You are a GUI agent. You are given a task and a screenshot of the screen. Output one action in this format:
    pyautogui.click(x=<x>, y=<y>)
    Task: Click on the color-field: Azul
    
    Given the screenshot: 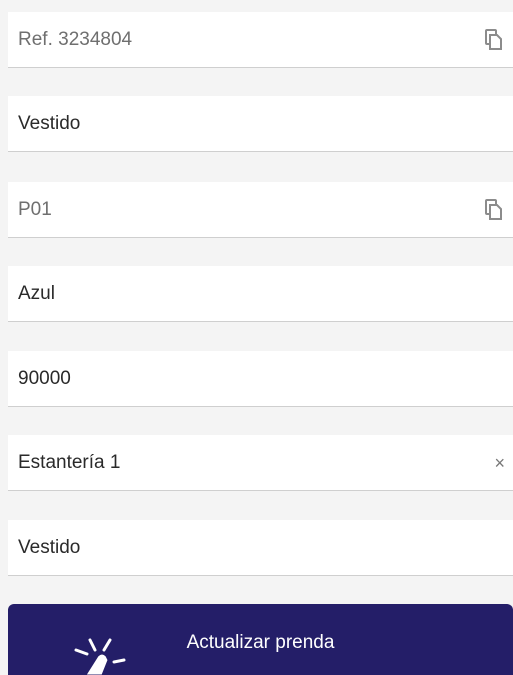 What is the action you would take?
    pyautogui.click(x=260, y=294)
    